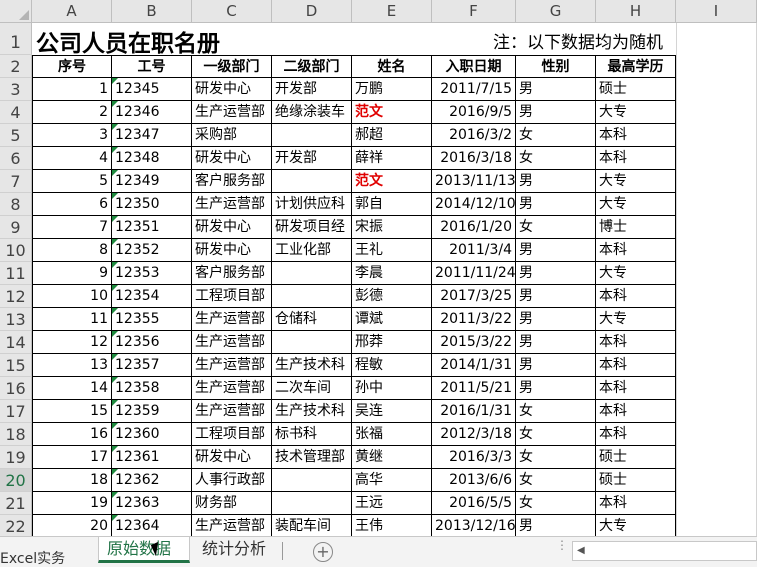 The height and width of the screenshot is (568, 757). What do you see at coordinates (323, 552) in the screenshot?
I see `add-sheet-icon: +` at bounding box center [323, 552].